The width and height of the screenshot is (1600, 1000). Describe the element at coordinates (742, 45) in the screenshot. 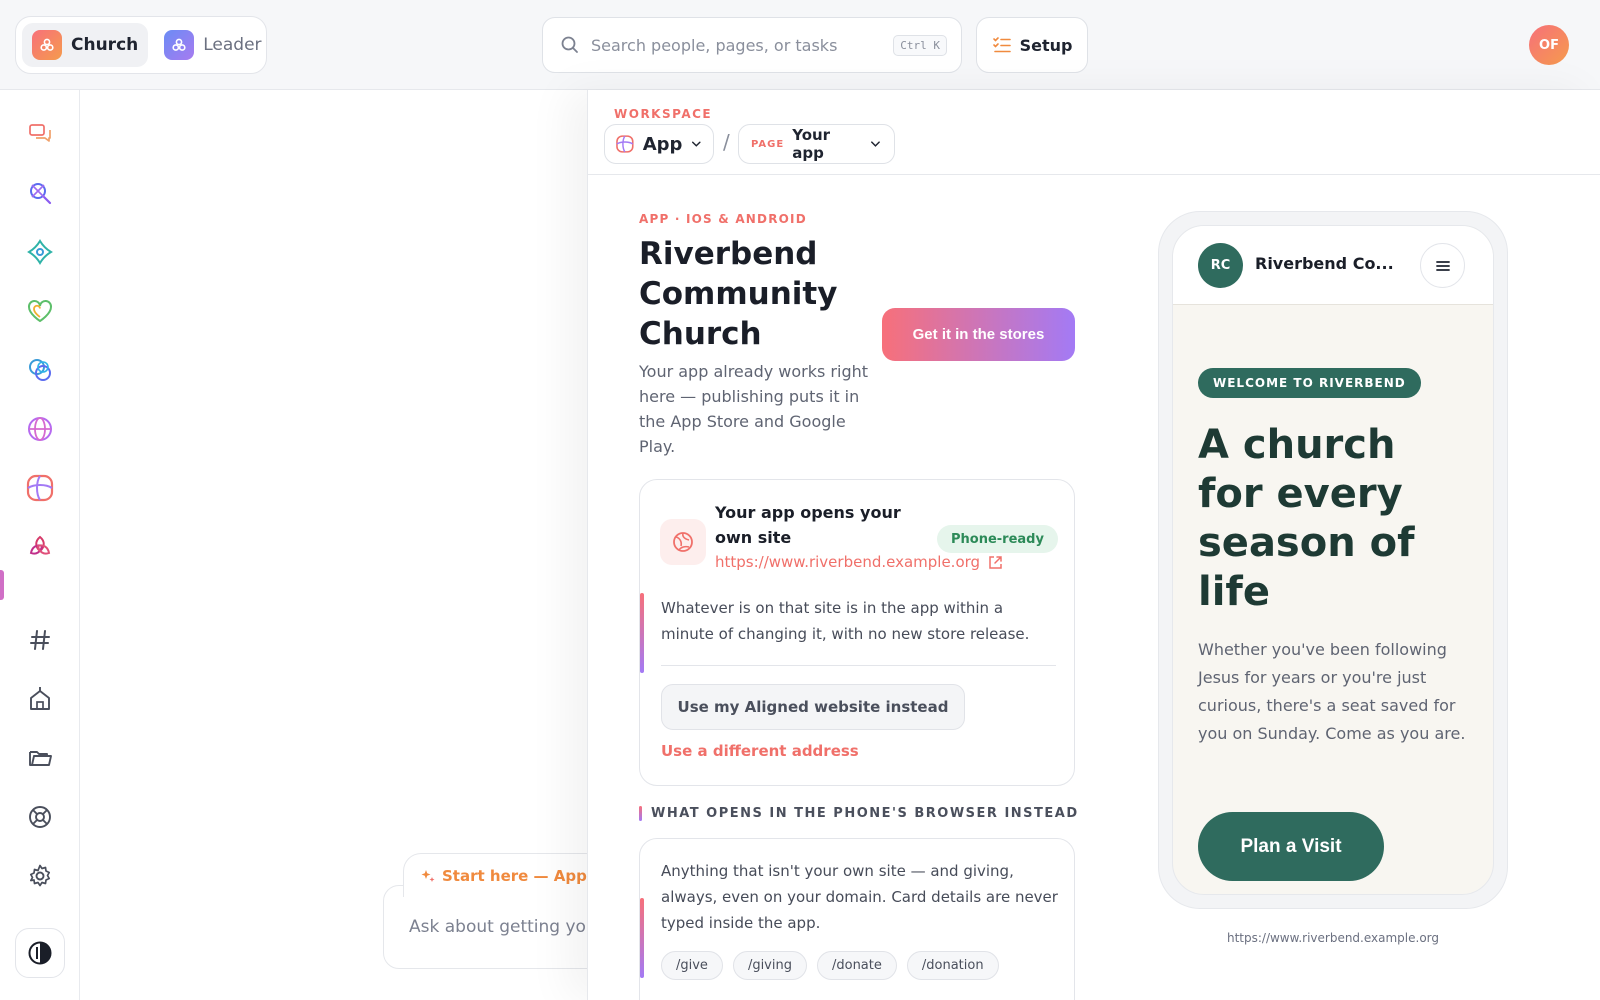

I see `search-input` at that location.